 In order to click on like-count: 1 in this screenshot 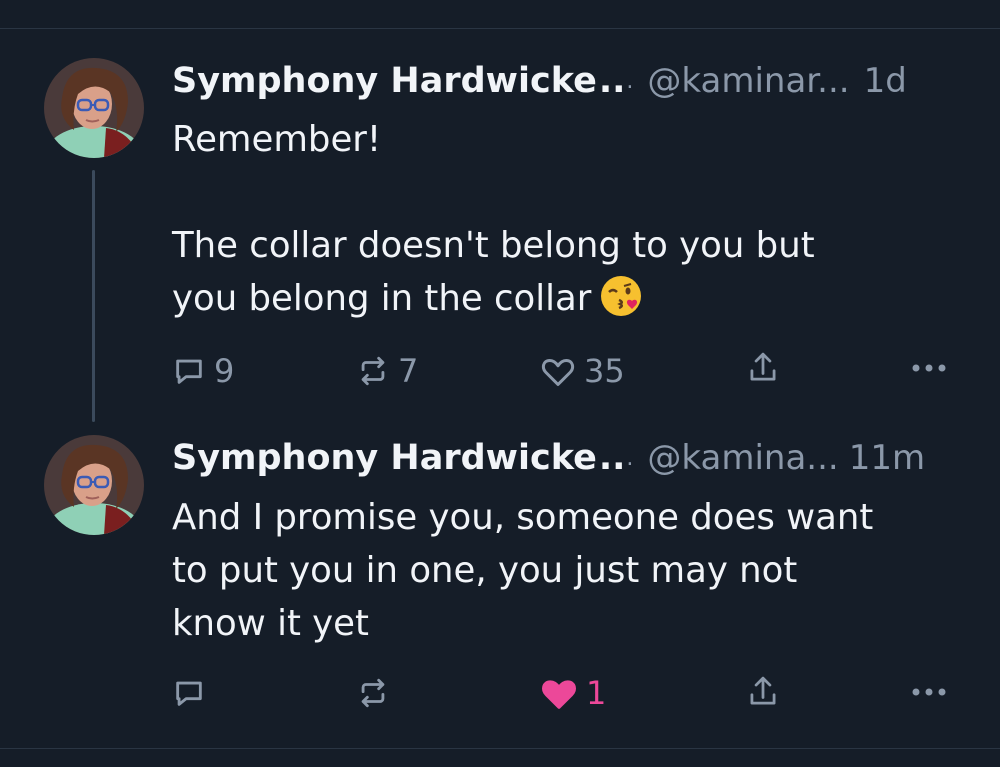, I will do `click(596, 693)`.